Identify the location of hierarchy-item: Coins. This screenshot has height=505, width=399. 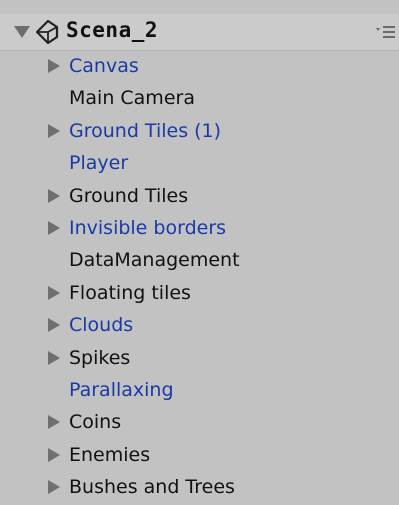
(199, 422).